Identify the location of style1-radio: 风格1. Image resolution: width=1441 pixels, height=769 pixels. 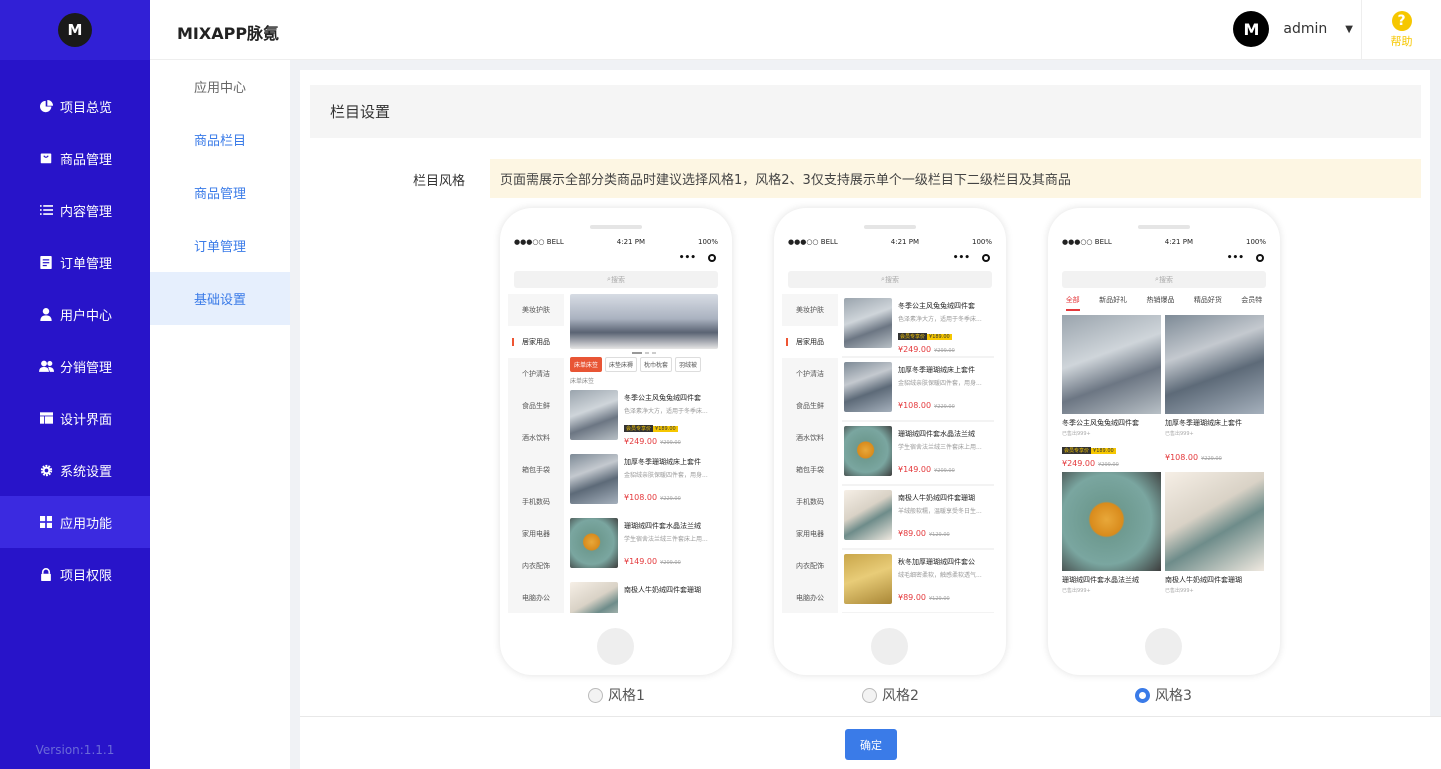
(616, 695).